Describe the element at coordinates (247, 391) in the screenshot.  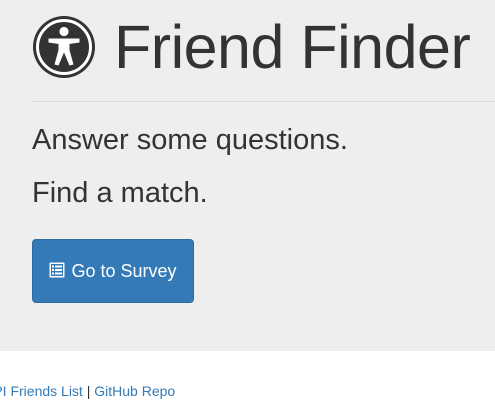
I see `footer: API Friends List | GitHub Repo` at that location.